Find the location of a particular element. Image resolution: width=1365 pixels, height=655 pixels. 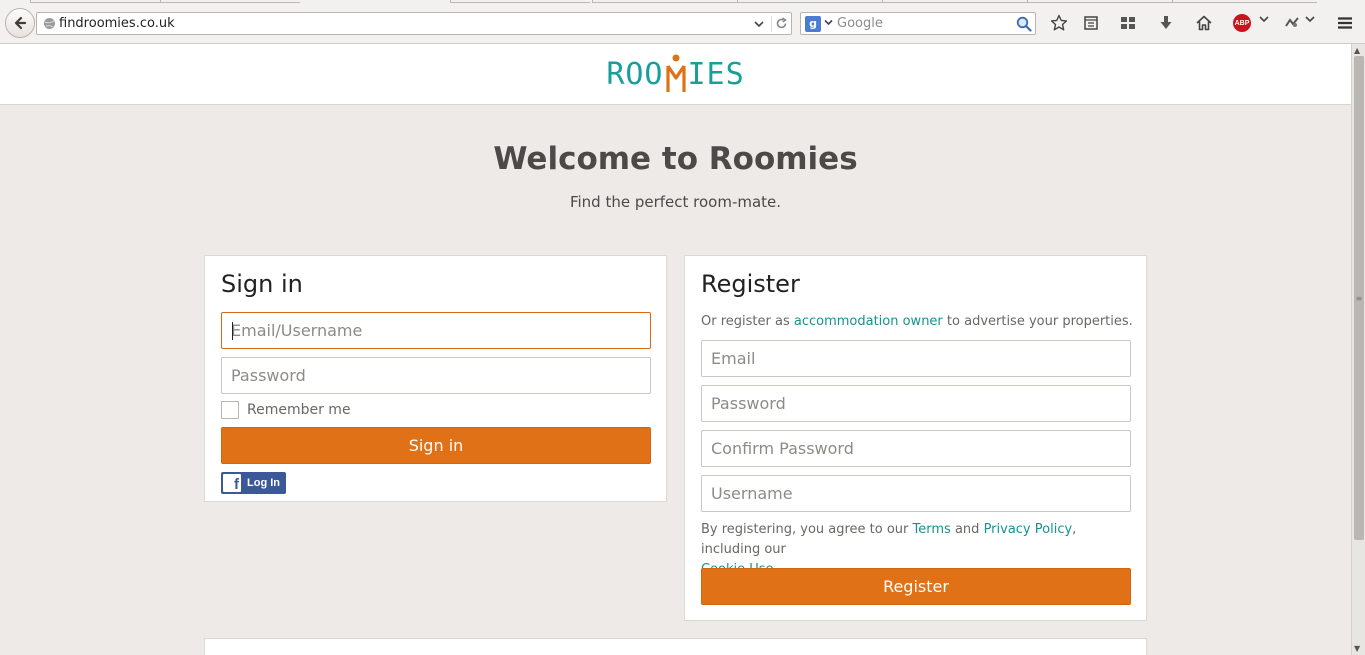

back-arrow-icon is located at coordinates (20, 23).